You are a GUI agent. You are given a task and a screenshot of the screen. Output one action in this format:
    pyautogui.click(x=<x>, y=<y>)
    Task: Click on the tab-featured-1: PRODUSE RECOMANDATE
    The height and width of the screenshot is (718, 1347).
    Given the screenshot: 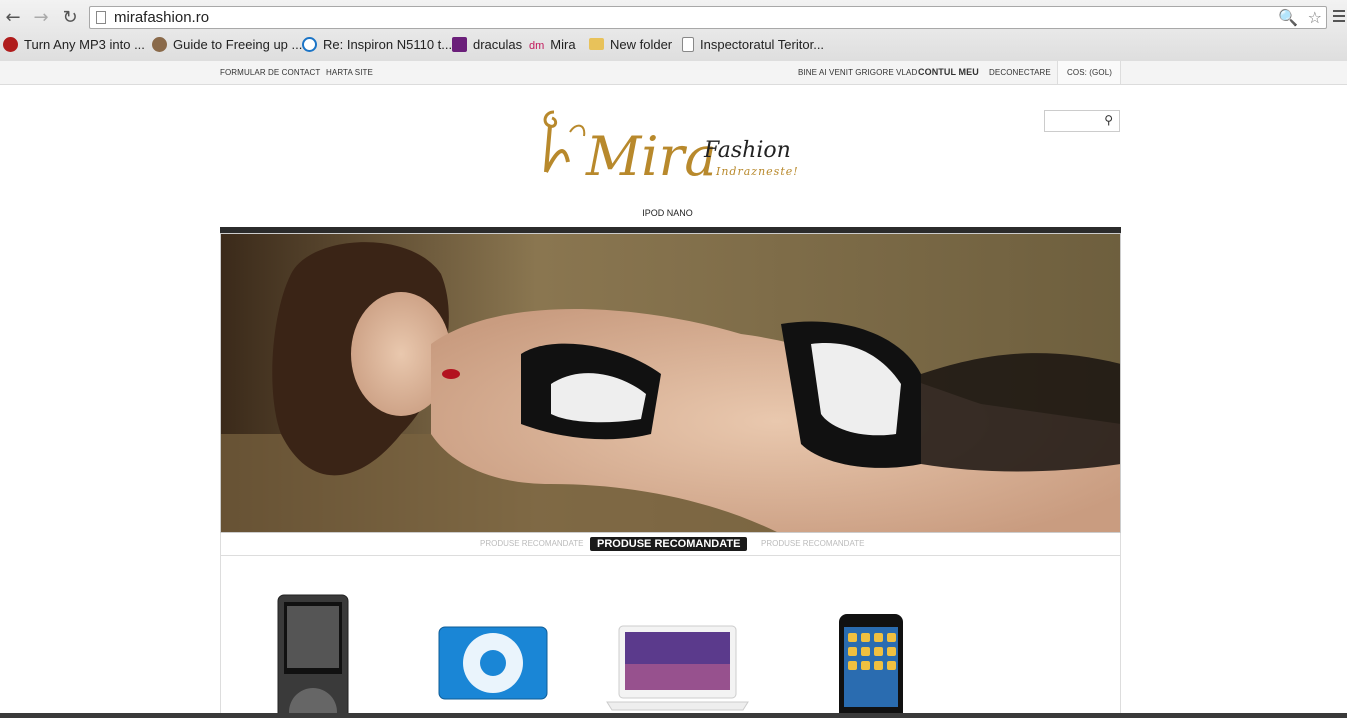 What is the action you would take?
    pyautogui.click(x=531, y=543)
    